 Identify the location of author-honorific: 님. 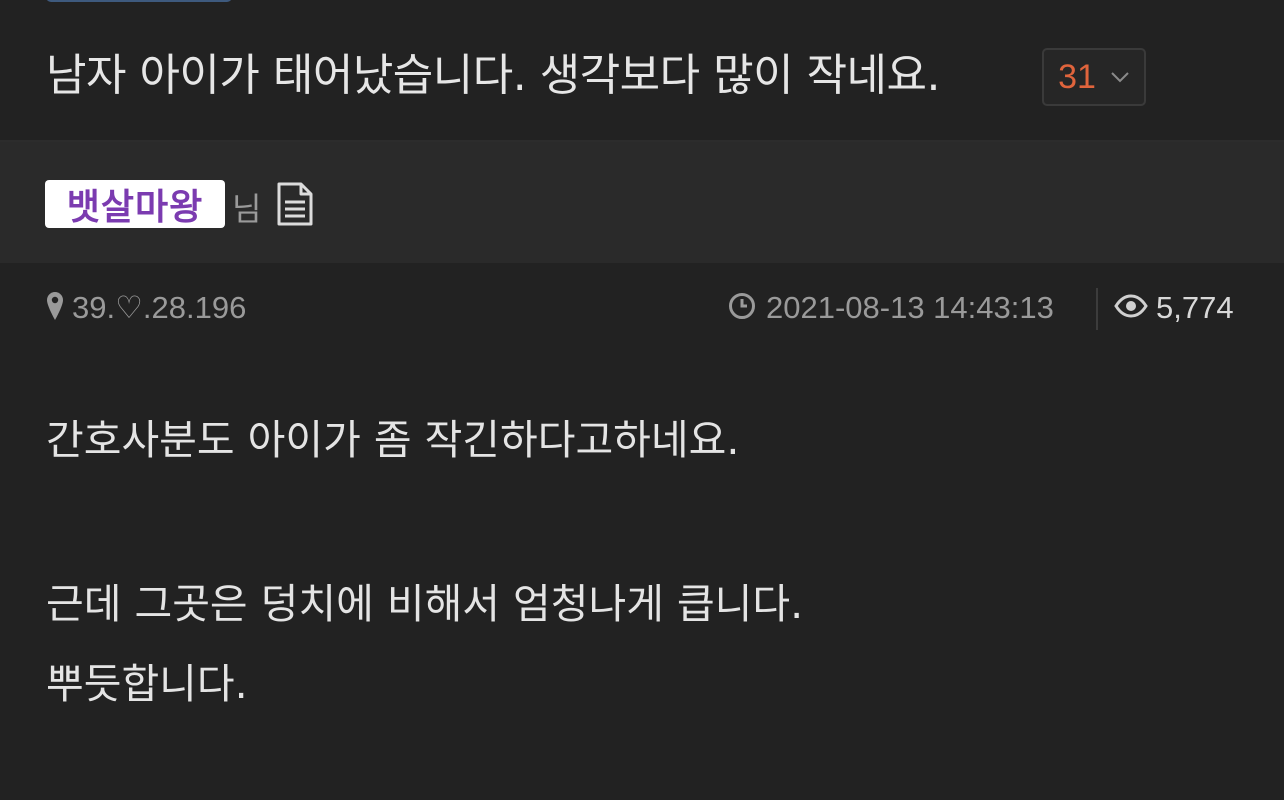
(247, 209).